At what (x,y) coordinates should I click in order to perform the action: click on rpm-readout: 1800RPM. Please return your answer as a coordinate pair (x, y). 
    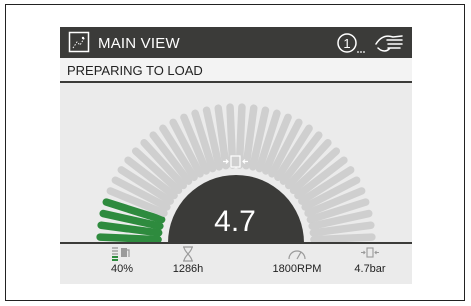
    Looking at the image, I should click on (297, 264).